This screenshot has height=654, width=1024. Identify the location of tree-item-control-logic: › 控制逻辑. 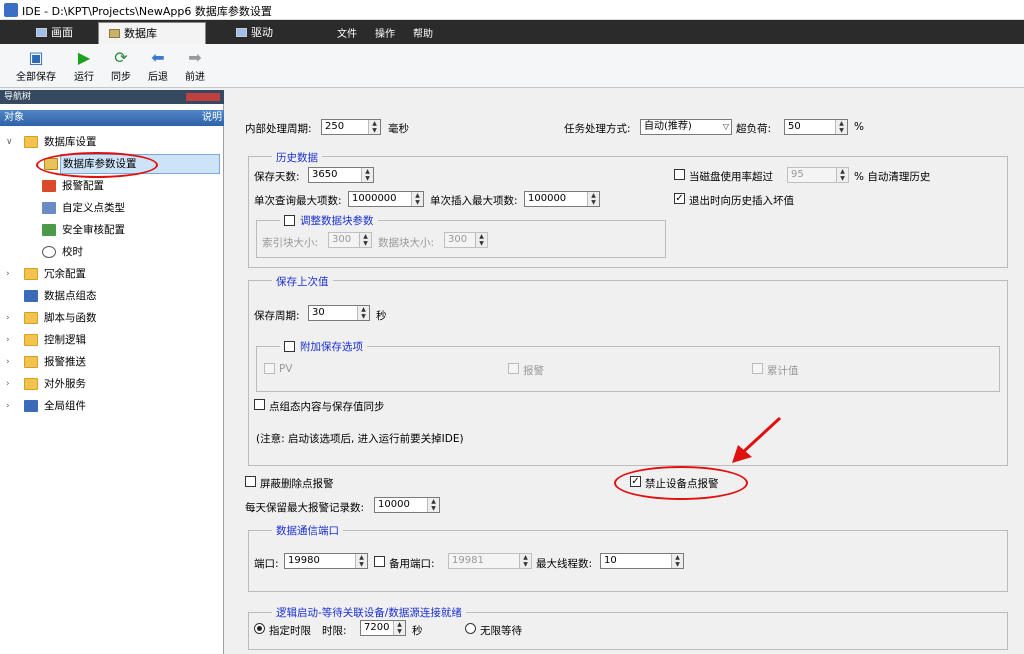
(111, 340).